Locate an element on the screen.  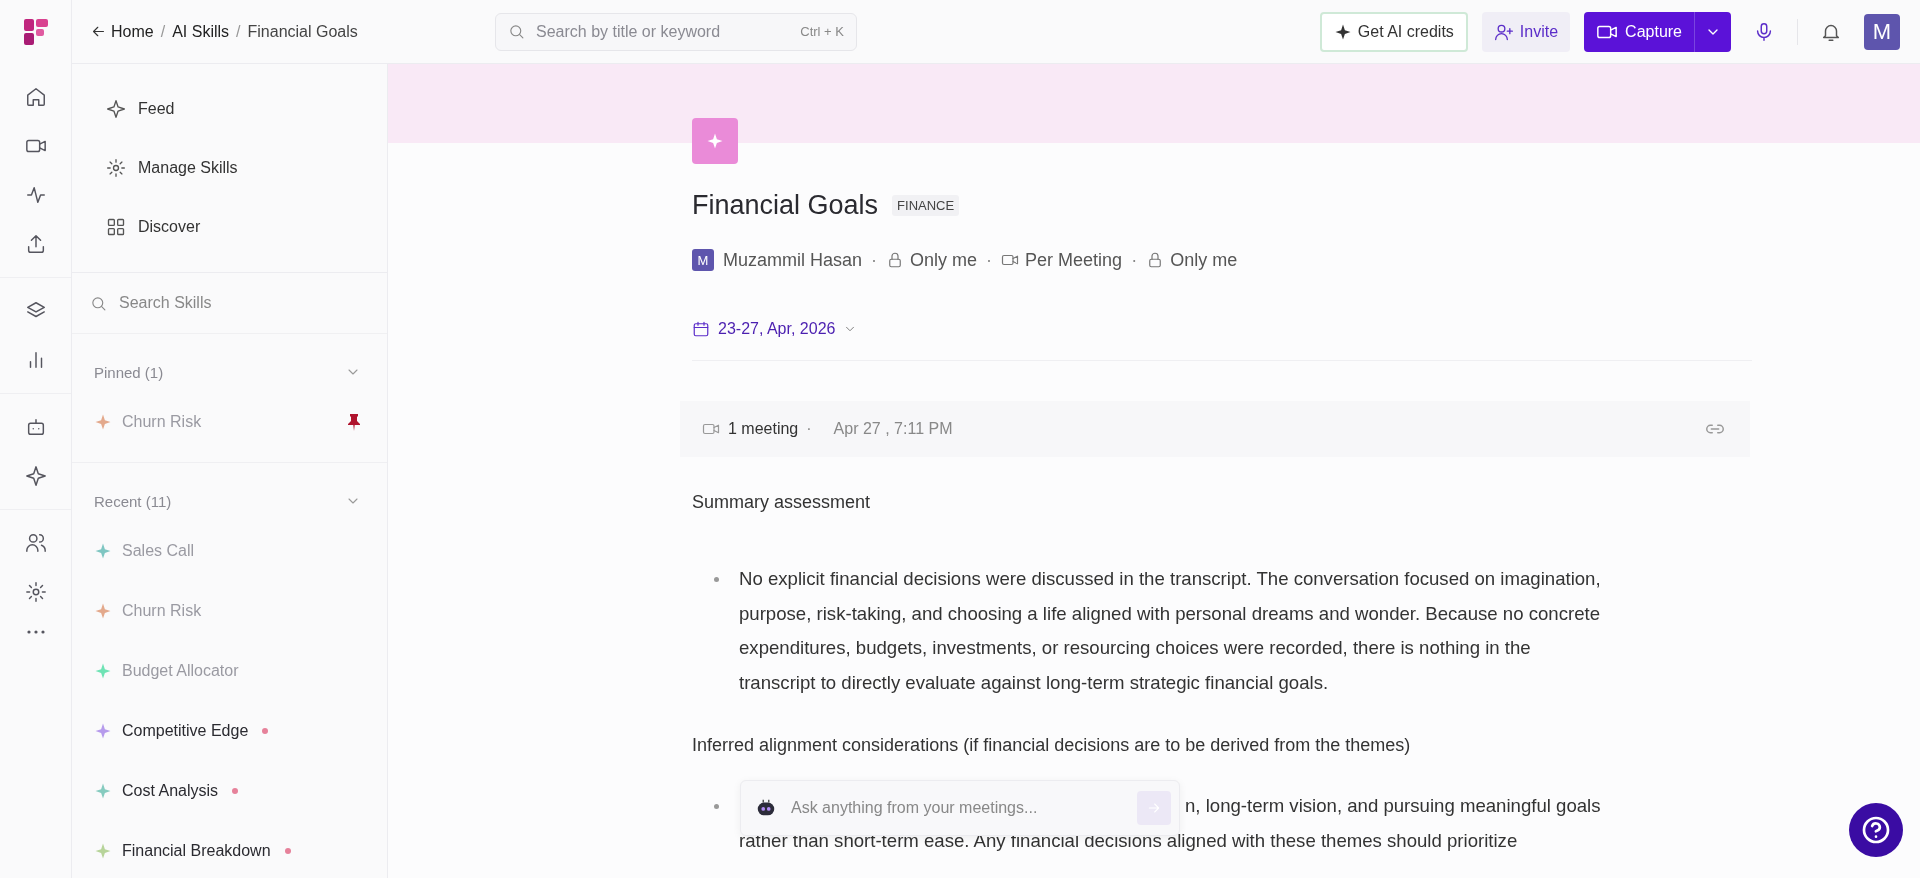
help-icon is located at coordinates (1876, 830).